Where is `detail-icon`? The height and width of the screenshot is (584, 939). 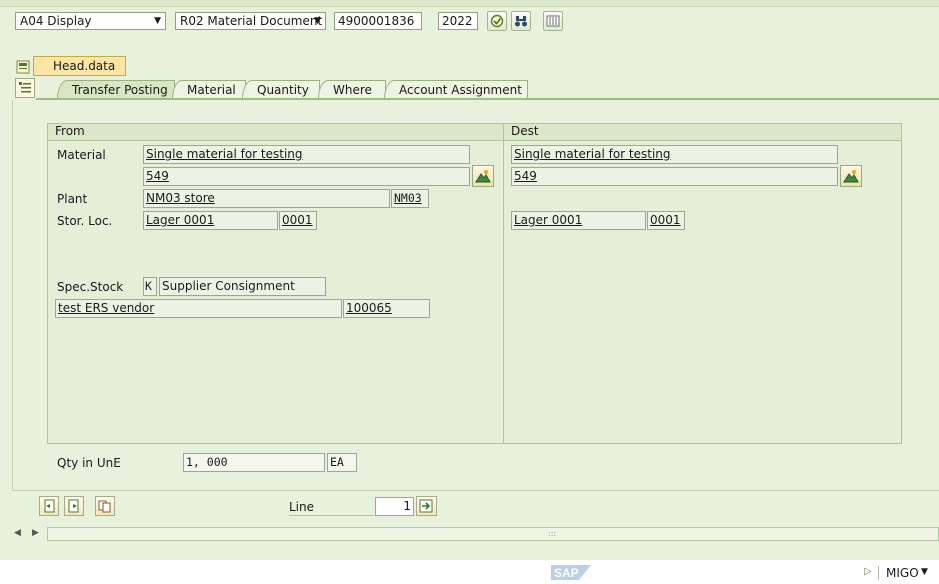
detail-icon is located at coordinates (25, 87).